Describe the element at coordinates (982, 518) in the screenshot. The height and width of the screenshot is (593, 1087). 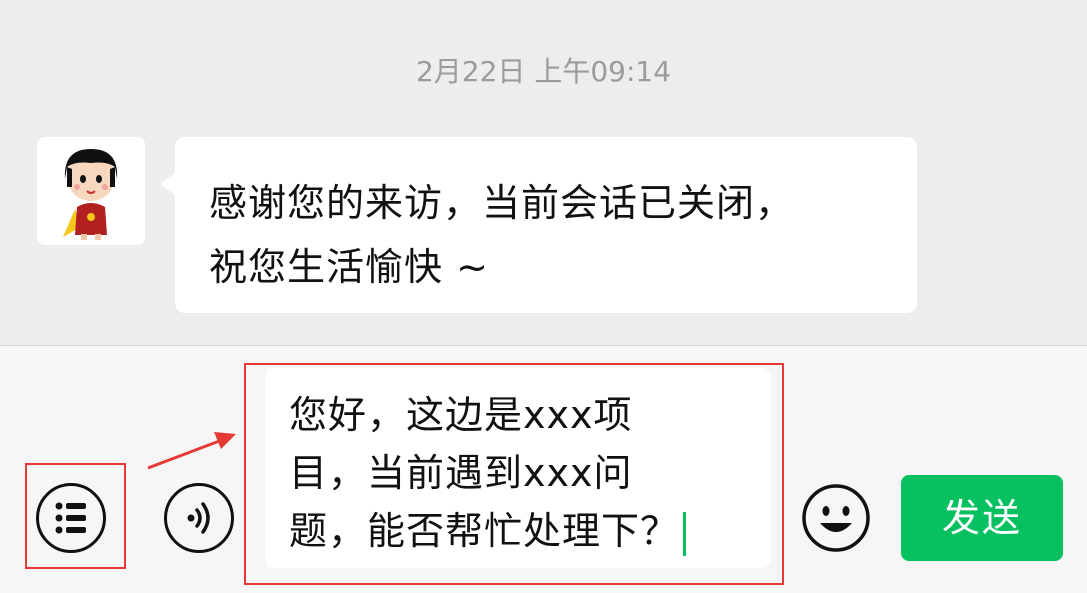
I see `send-button: 发送` at that location.